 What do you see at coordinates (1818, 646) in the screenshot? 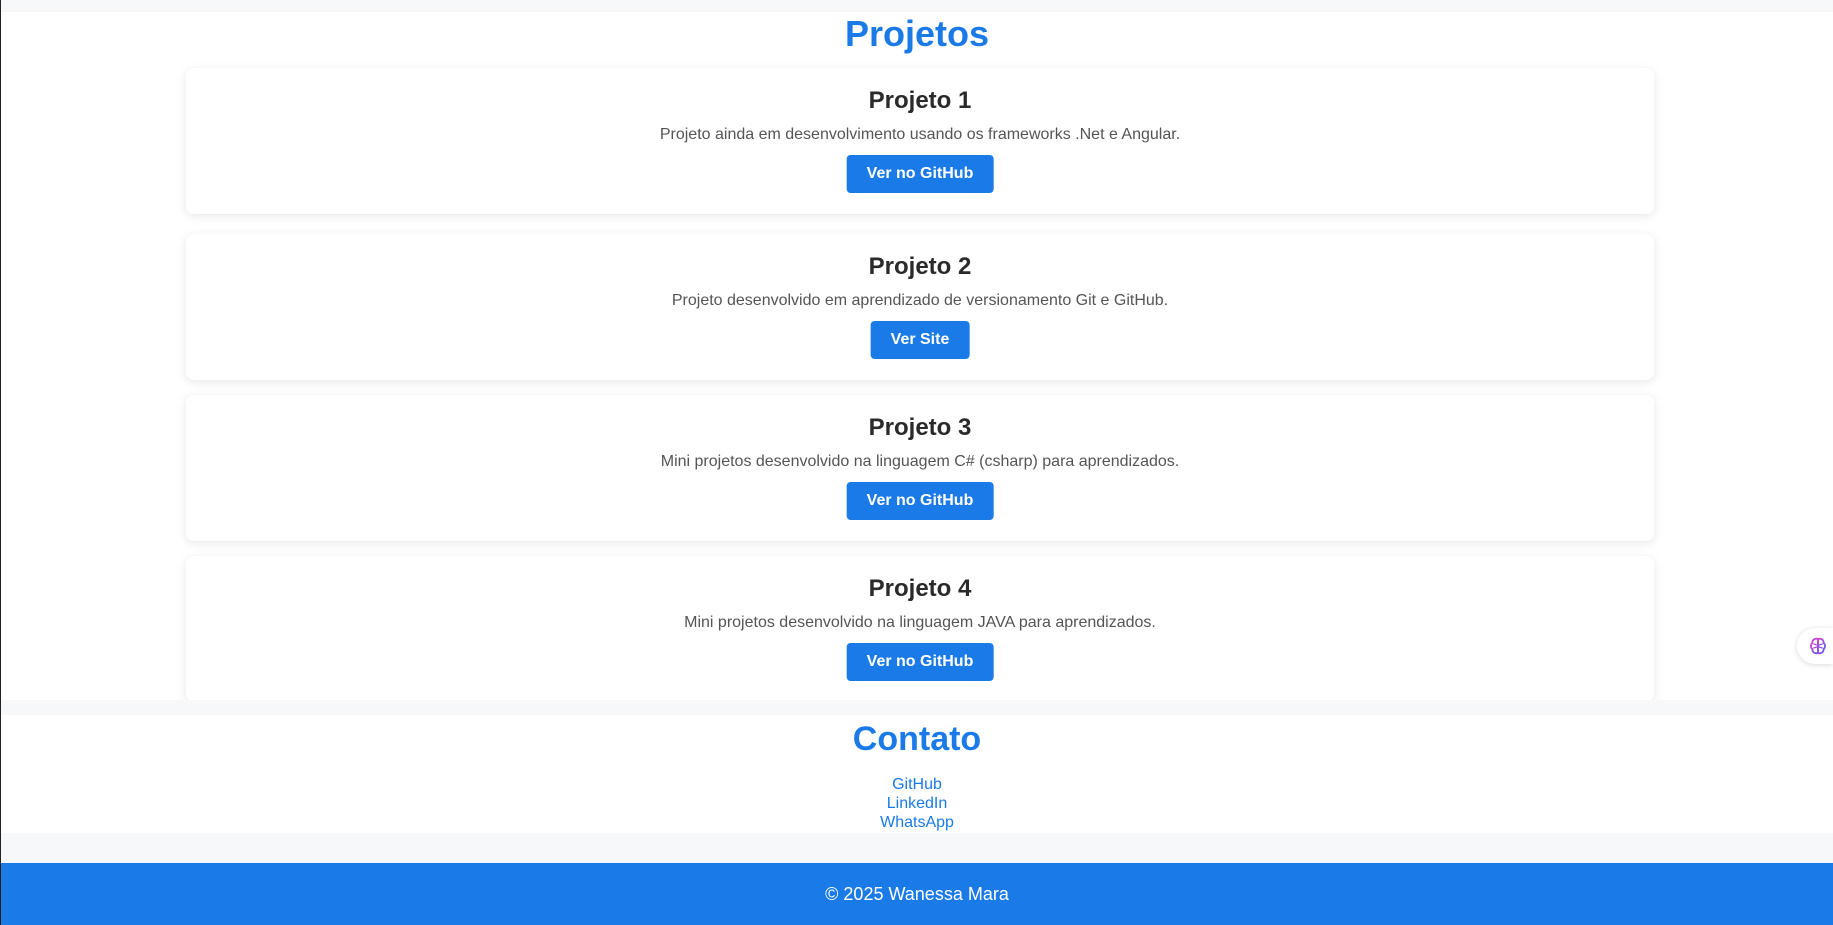
I see `brain-icon` at bounding box center [1818, 646].